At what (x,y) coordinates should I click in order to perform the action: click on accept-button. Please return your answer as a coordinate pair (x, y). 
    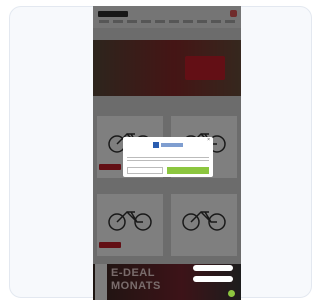
    Looking at the image, I should click on (188, 170).